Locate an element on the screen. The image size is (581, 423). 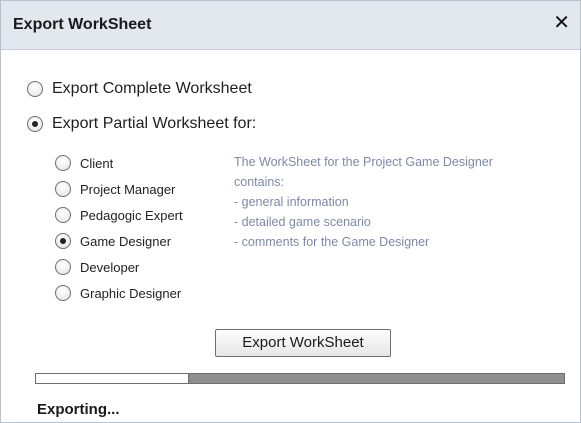
role-option-graphic-designer: Graphic Designer is located at coordinates (118, 293).